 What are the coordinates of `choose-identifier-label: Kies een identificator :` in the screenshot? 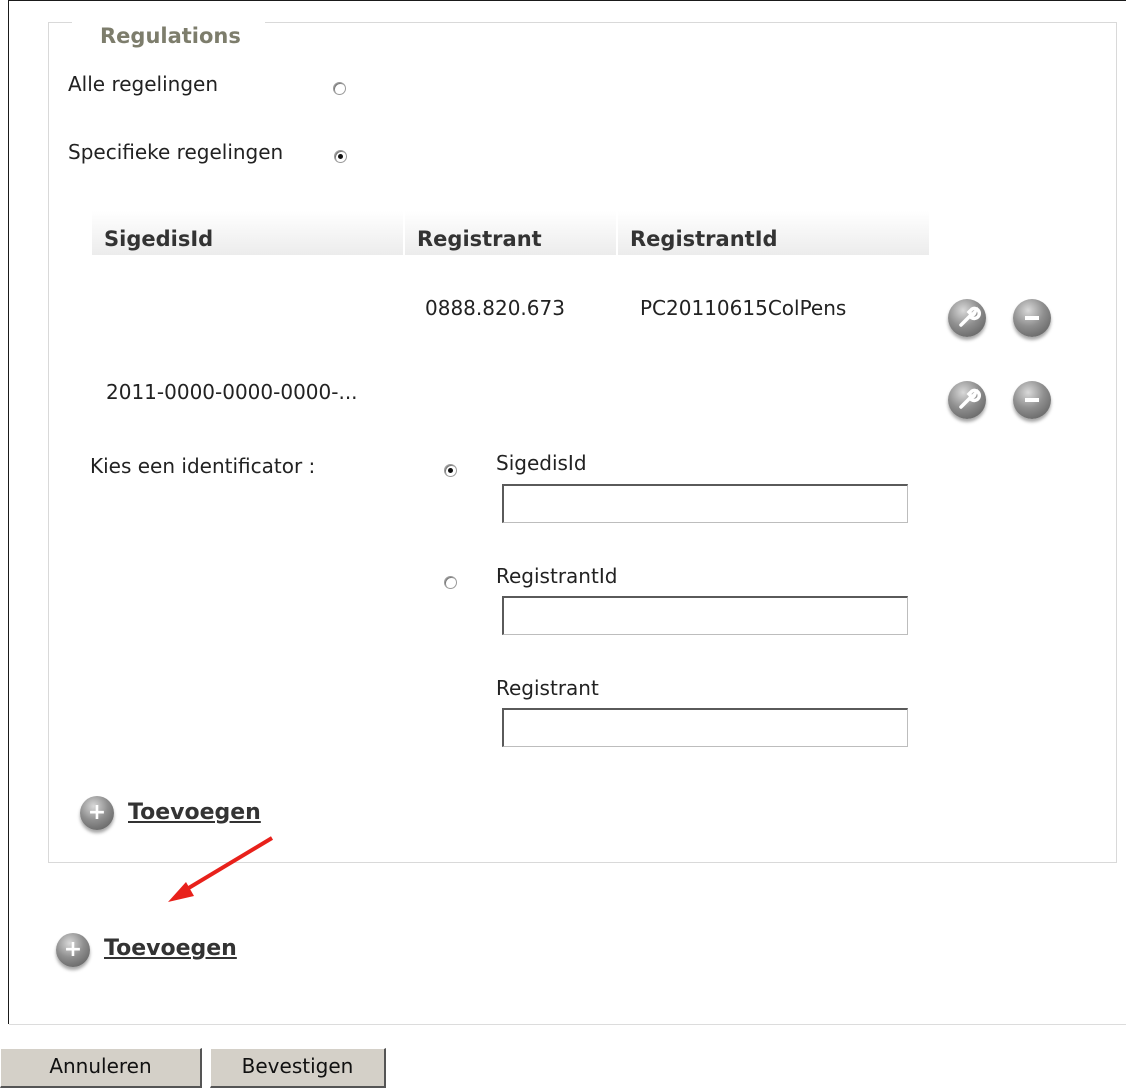 It's located at (203, 466).